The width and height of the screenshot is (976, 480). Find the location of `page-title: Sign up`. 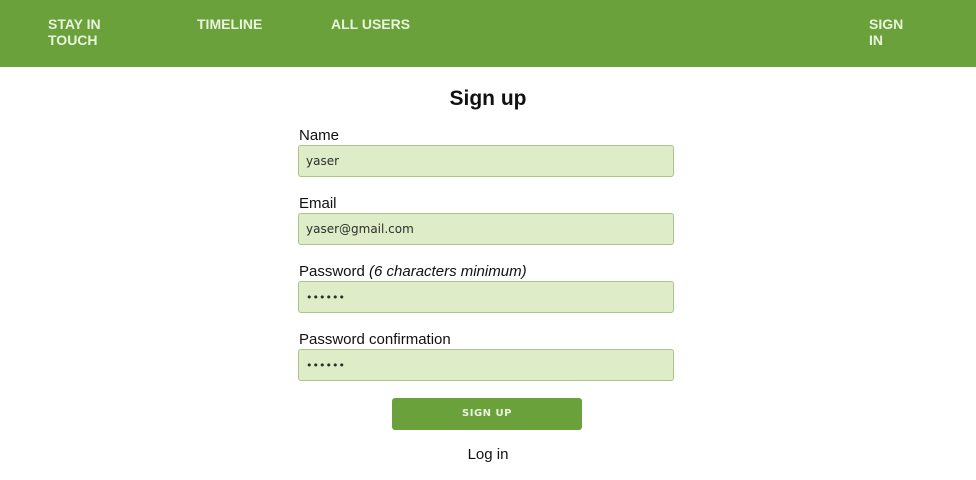

page-title: Sign up is located at coordinates (488, 98).